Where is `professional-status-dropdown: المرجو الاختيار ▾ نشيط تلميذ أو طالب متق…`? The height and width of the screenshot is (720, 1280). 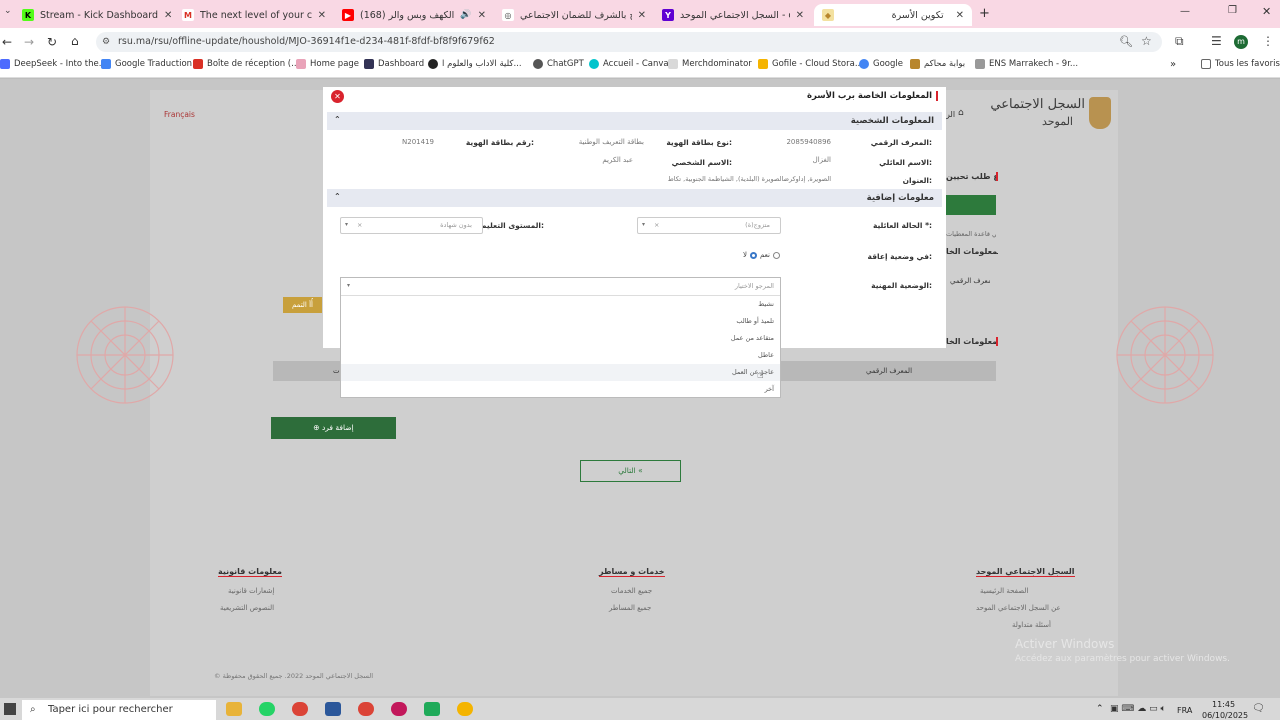
professional-status-dropdown: المرجو الاختيار ▾ نشيط تلميذ أو طالب متق… is located at coordinates (560, 337).